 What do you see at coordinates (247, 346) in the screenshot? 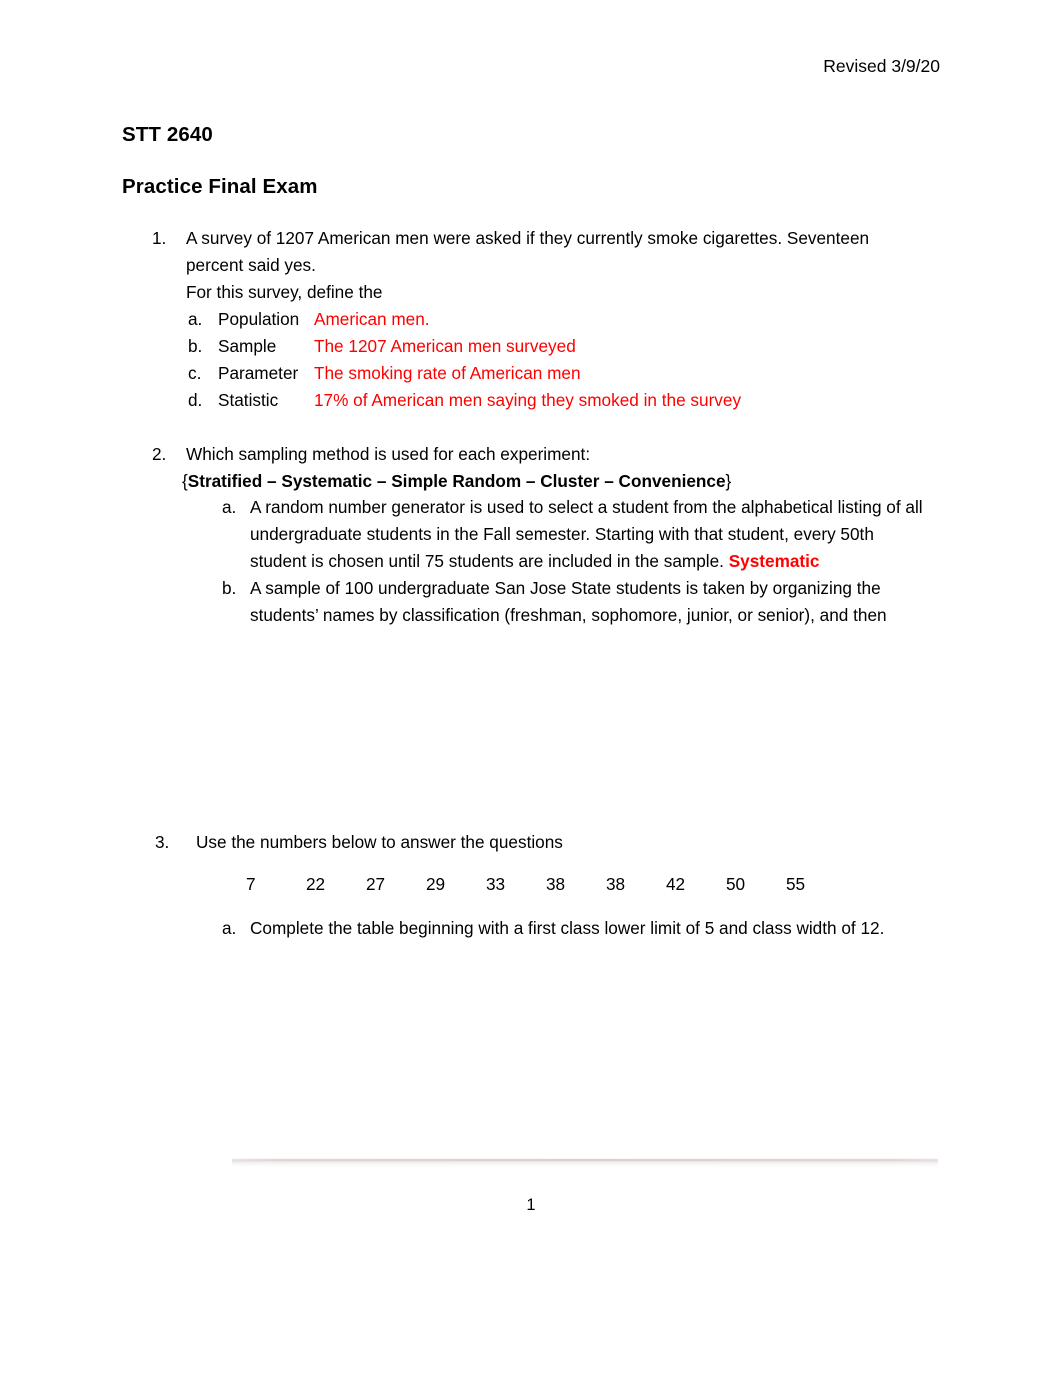
I see `question-1b-label: Sample` at bounding box center [247, 346].